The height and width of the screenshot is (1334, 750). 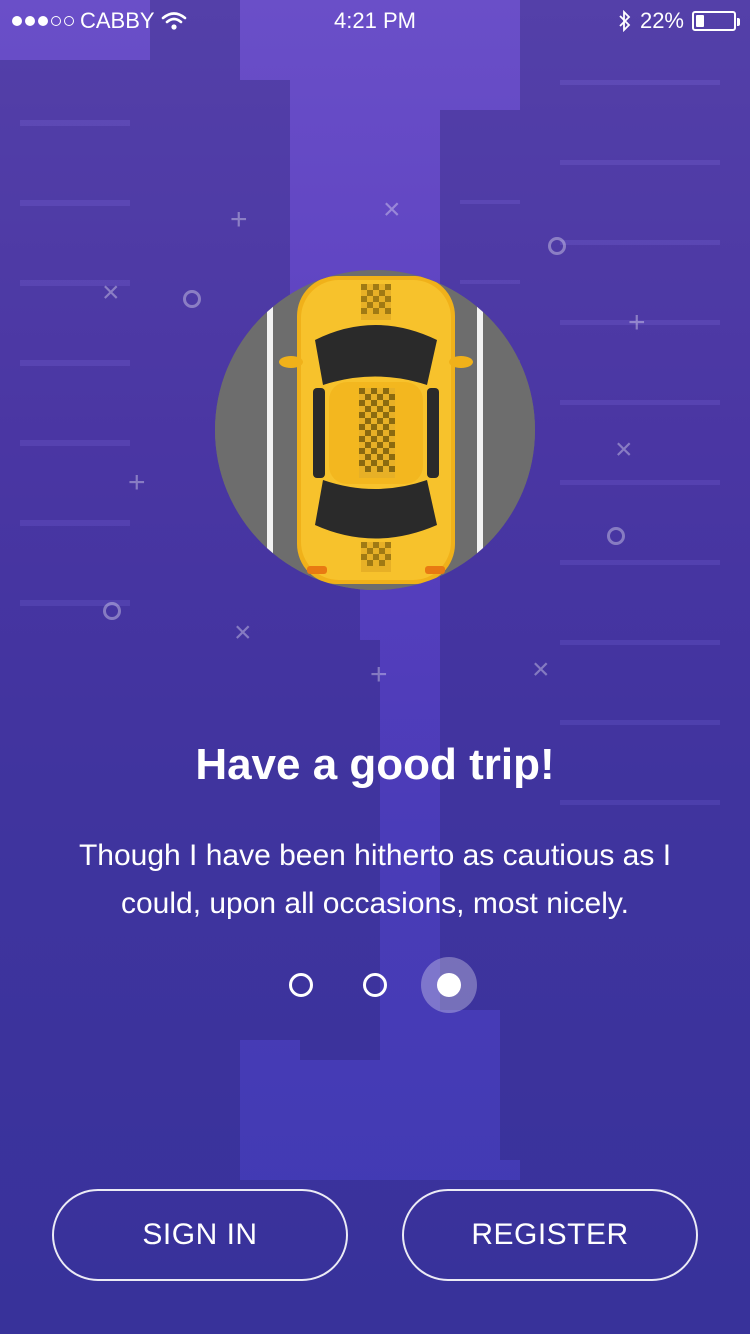 What do you see at coordinates (200, 1235) in the screenshot?
I see `sign-in-button: SIGN IN` at bounding box center [200, 1235].